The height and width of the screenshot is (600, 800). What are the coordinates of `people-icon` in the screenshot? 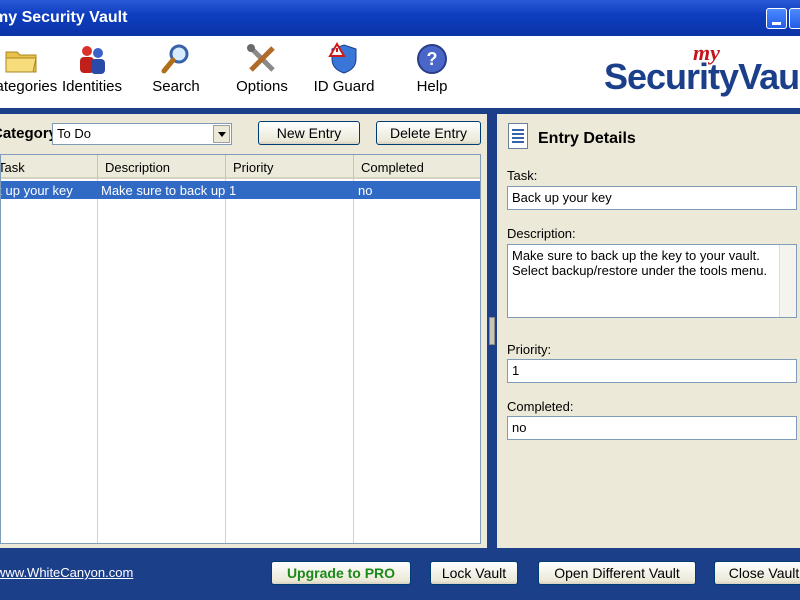 It's located at (92, 60).